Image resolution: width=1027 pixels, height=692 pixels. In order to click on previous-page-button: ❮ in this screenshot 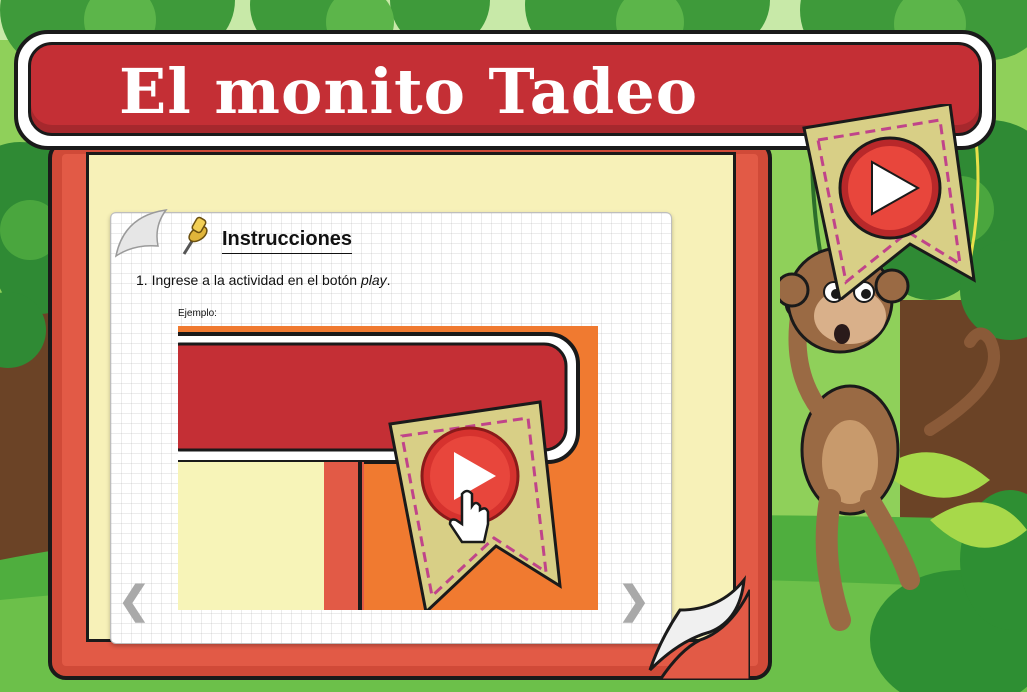, I will do `click(134, 601)`.